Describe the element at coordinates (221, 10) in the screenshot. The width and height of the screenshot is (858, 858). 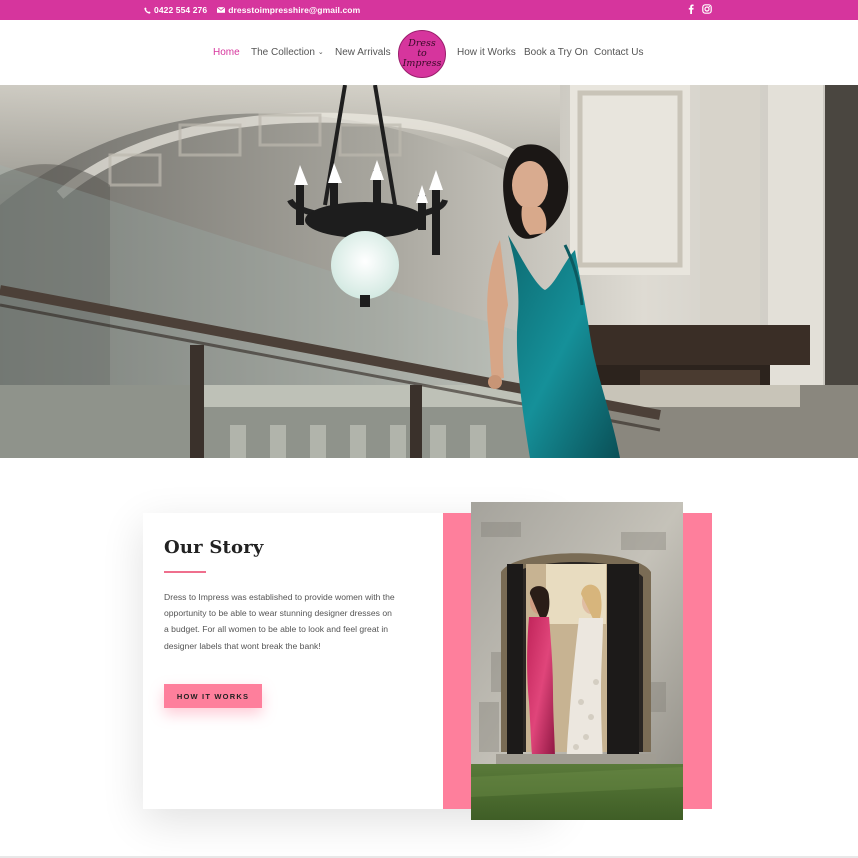
I see `envelope-icon` at that location.